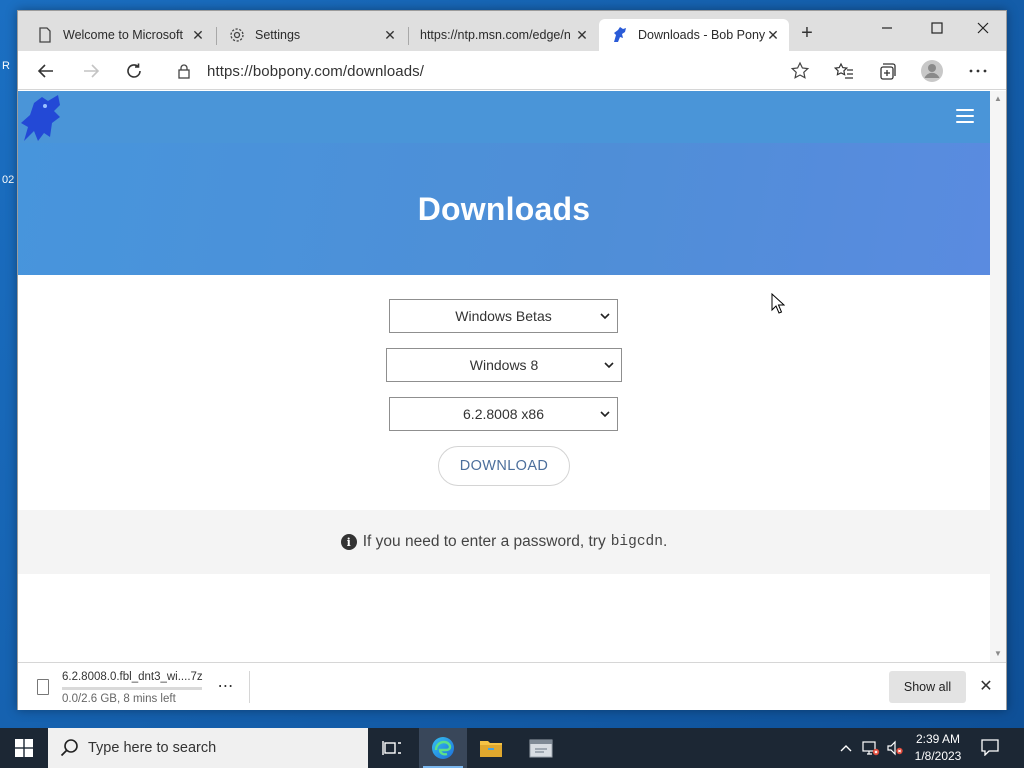 This screenshot has width=1024, height=768. What do you see at coordinates (932, 71) in the screenshot?
I see `profile-avatar` at bounding box center [932, 71].